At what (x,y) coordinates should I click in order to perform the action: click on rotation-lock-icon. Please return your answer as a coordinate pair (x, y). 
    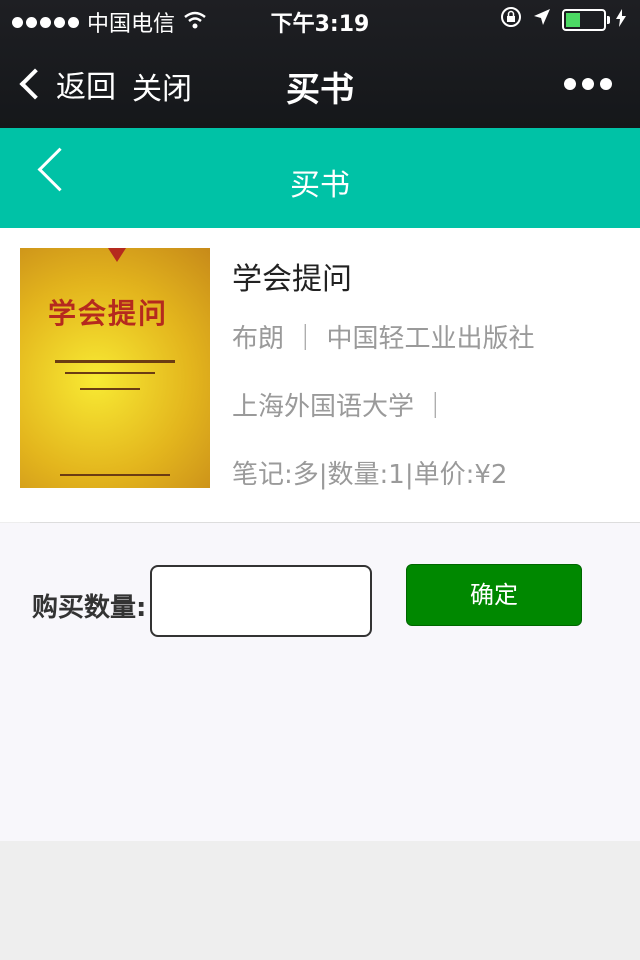
    Looking at the image, I should click on (511, 19).